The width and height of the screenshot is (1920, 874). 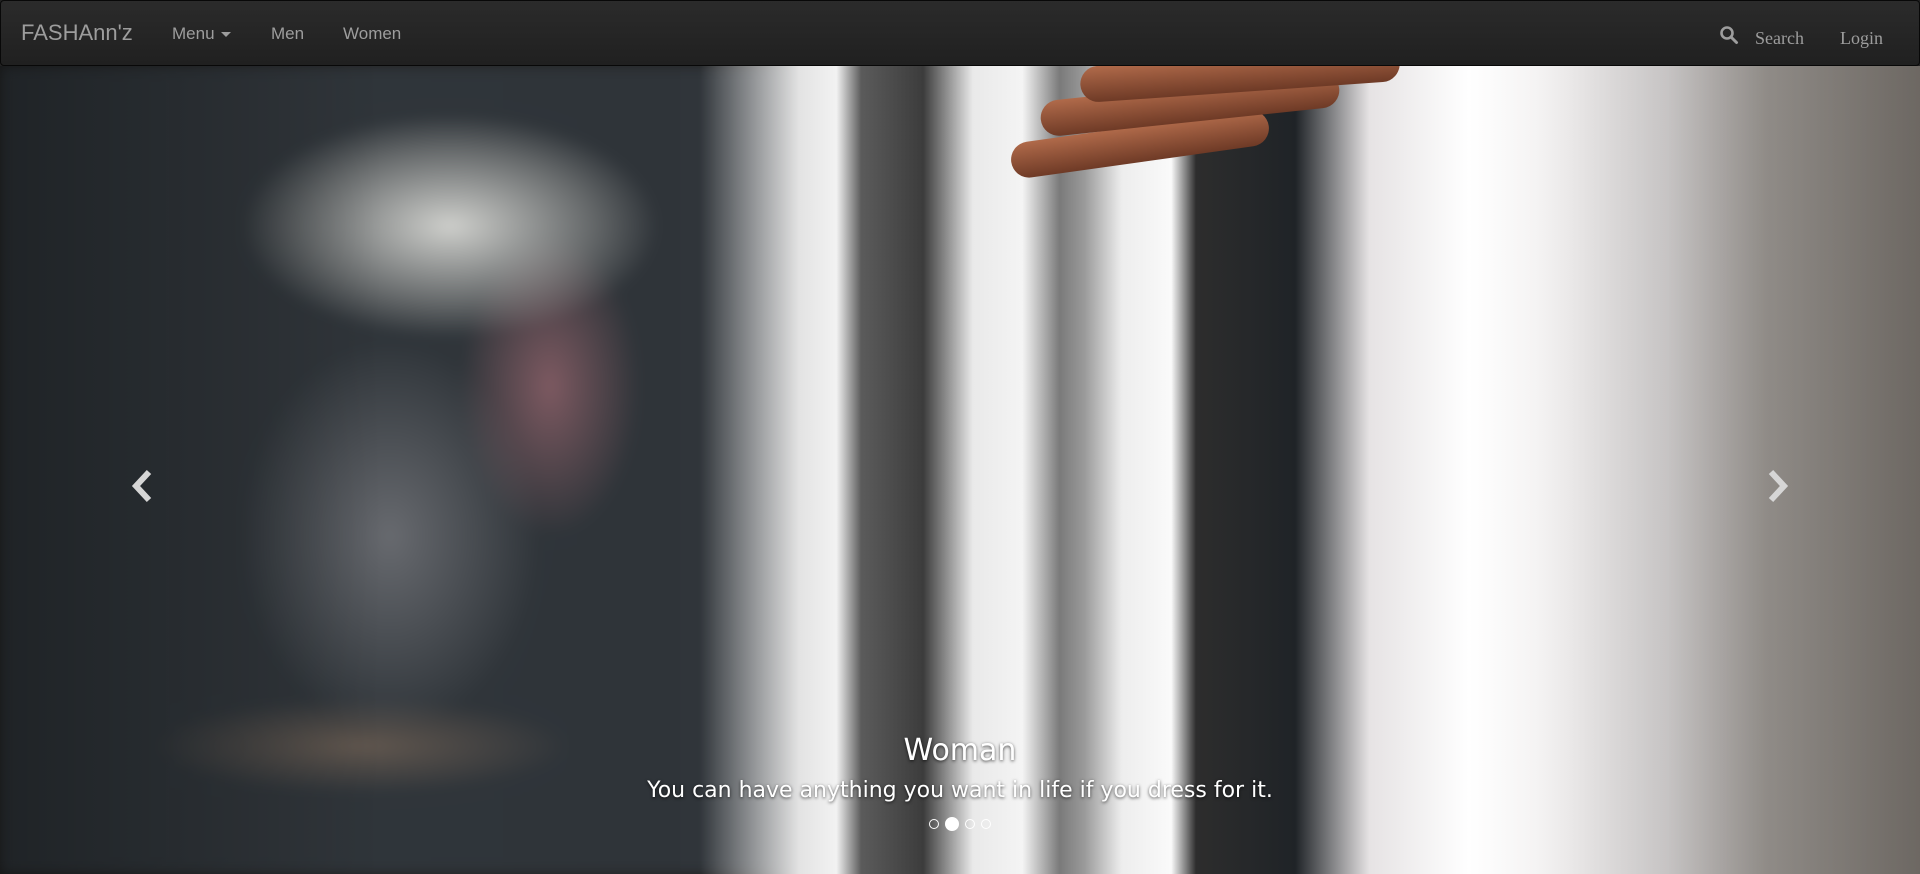 I want to click on login-link: Login, so click(x=1861, y=38).